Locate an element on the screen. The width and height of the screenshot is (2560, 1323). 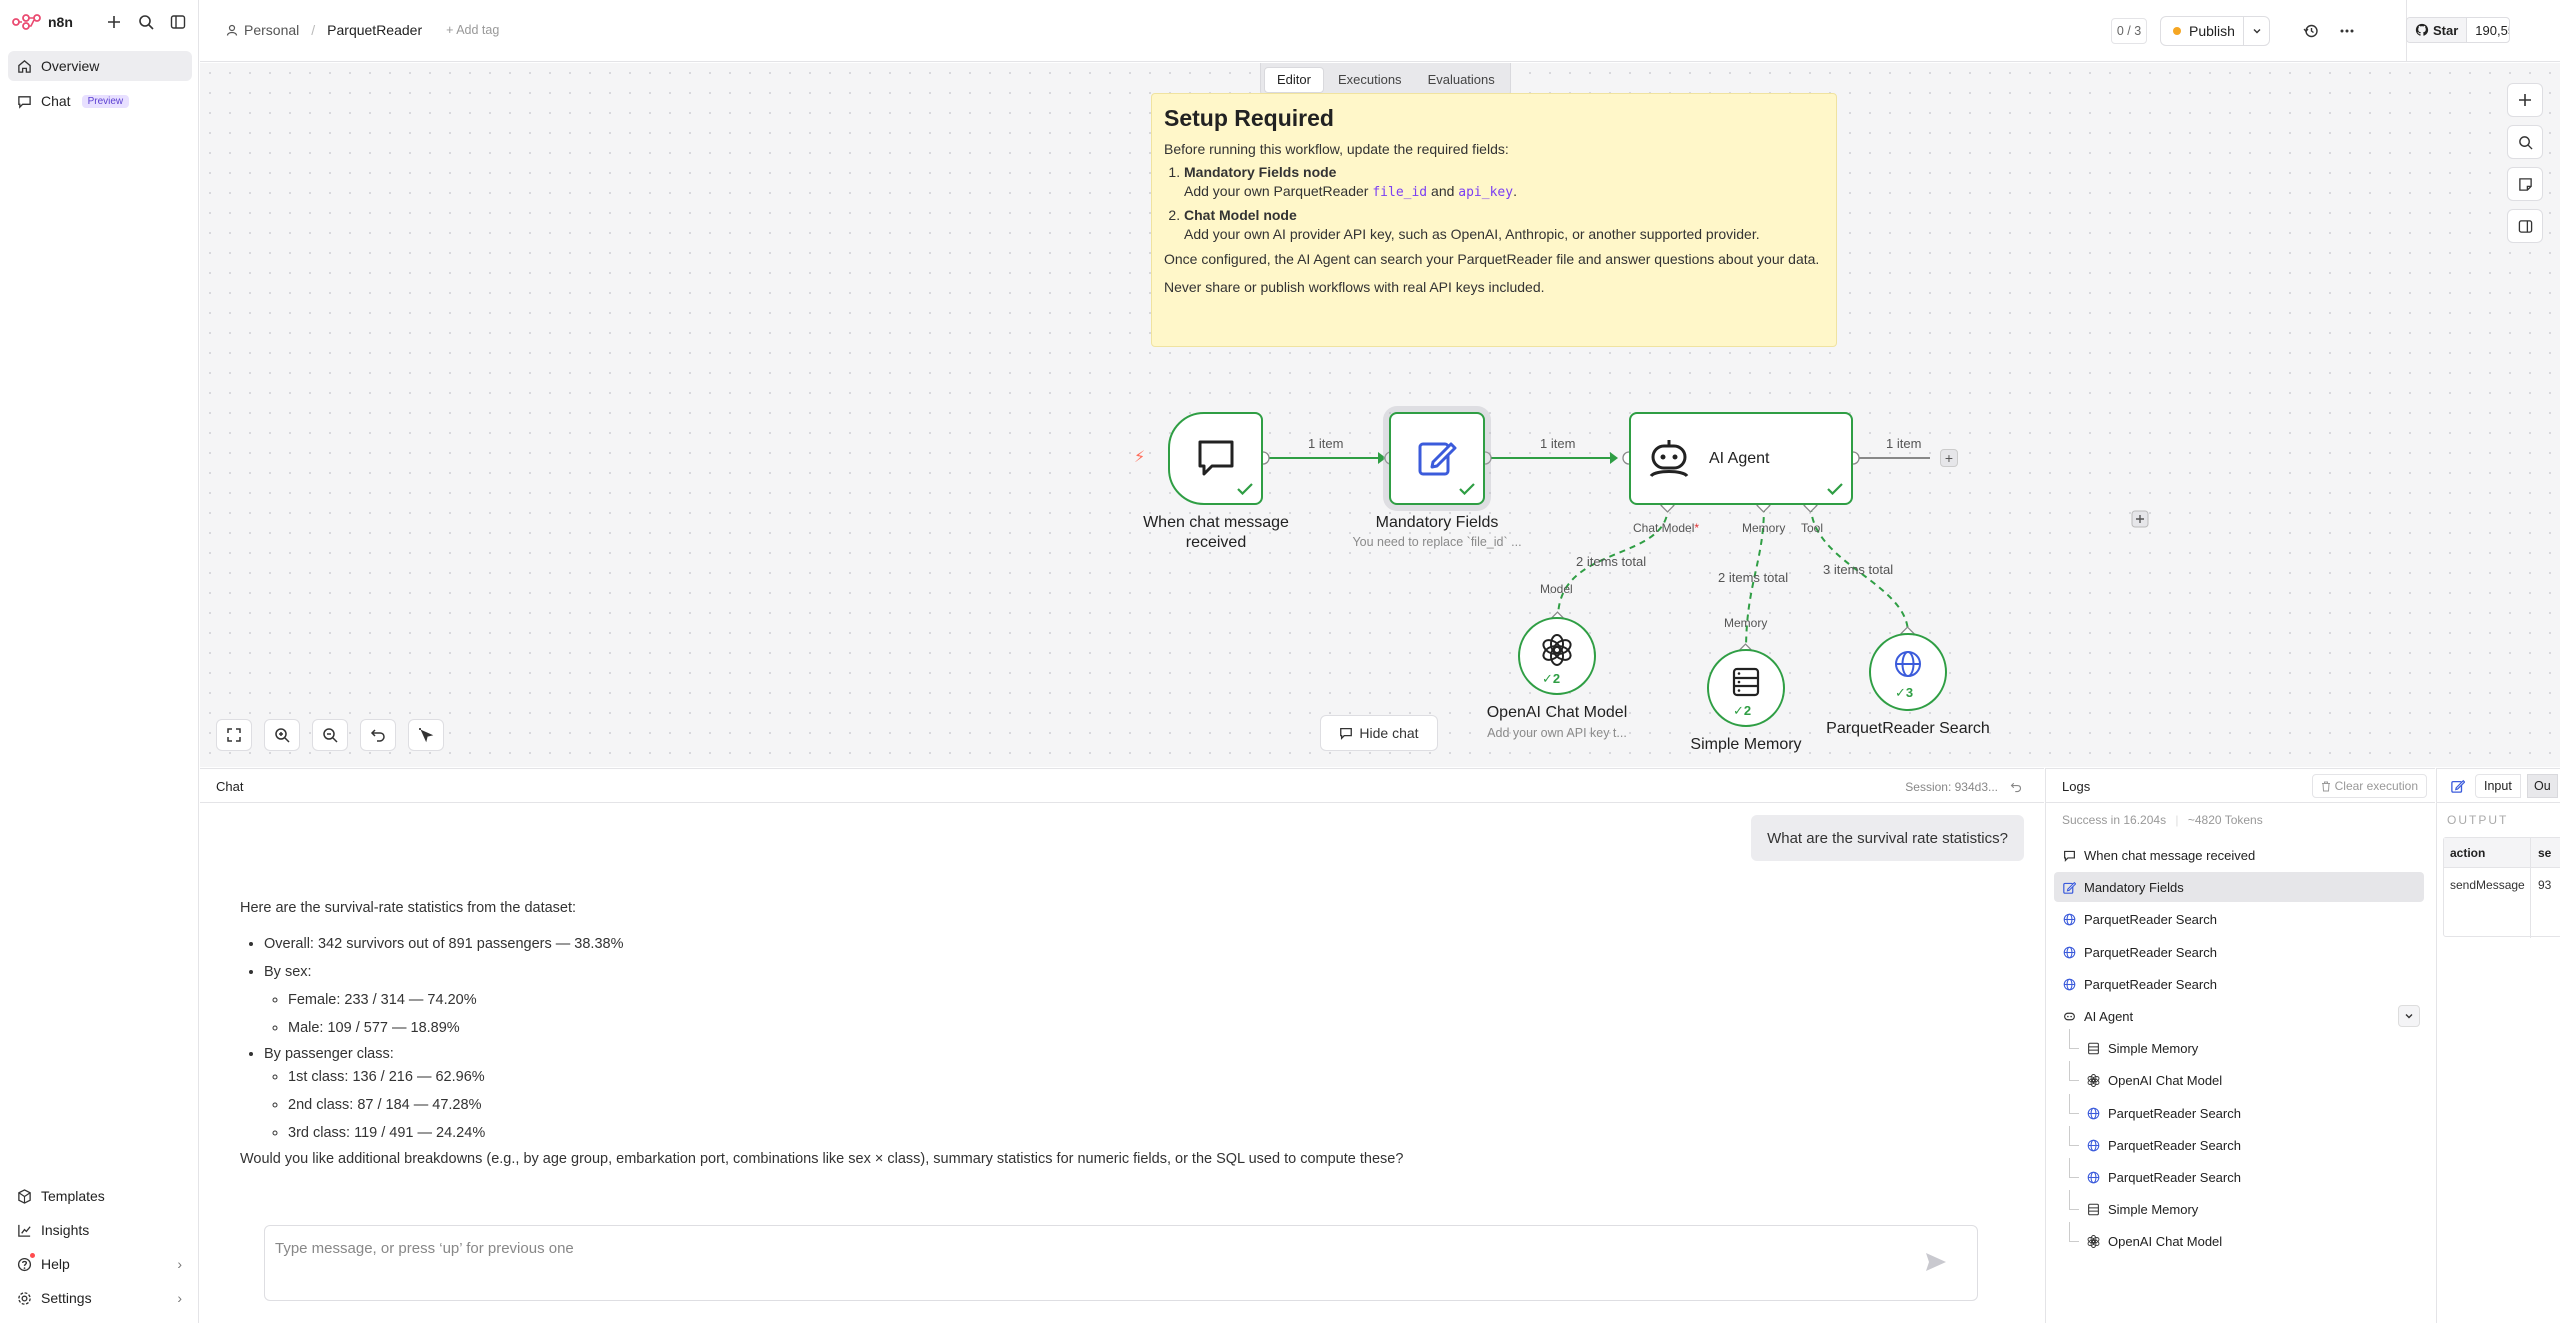
breadcrumb: Personal / ParquetReader + Add tag is located at coordinates (362, 30).